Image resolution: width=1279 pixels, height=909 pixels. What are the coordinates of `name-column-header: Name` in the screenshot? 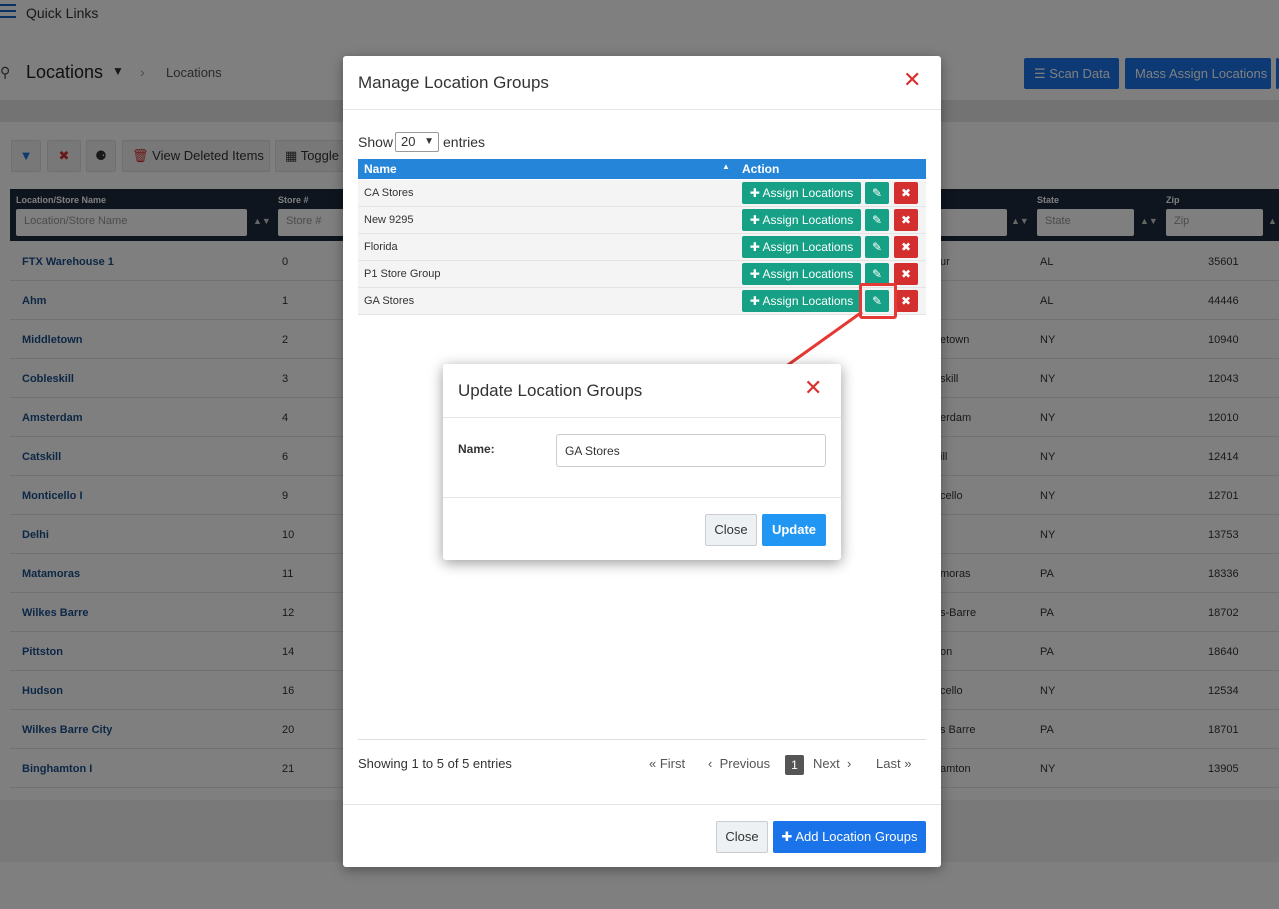 It's located at (380, 169).